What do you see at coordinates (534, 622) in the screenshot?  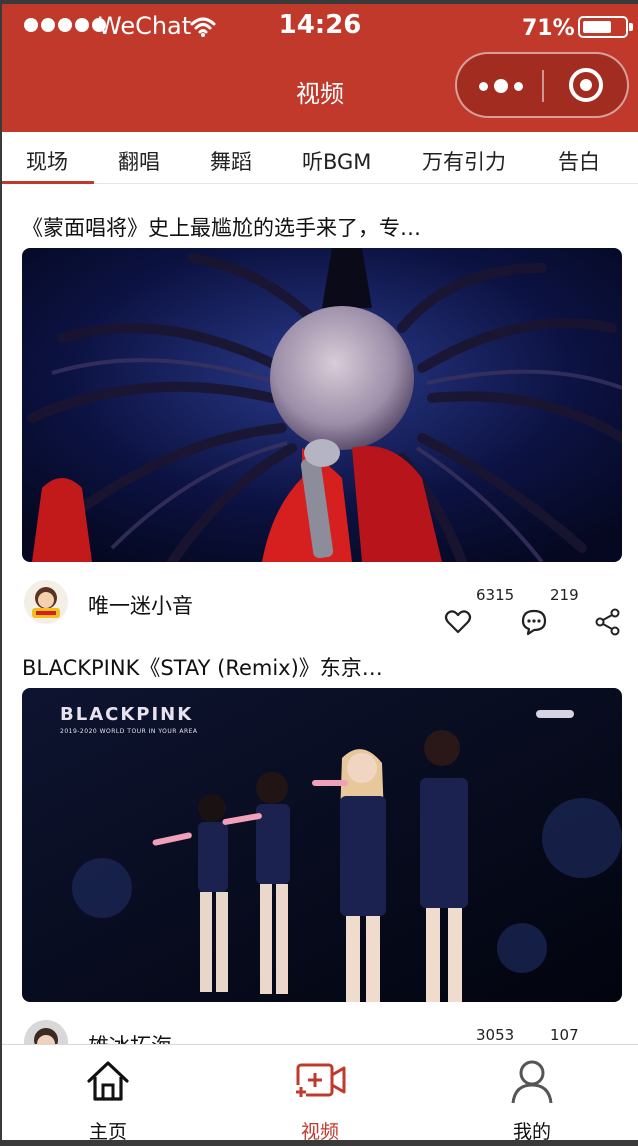 I see `comment-icon` at bounding box center [534, 622].